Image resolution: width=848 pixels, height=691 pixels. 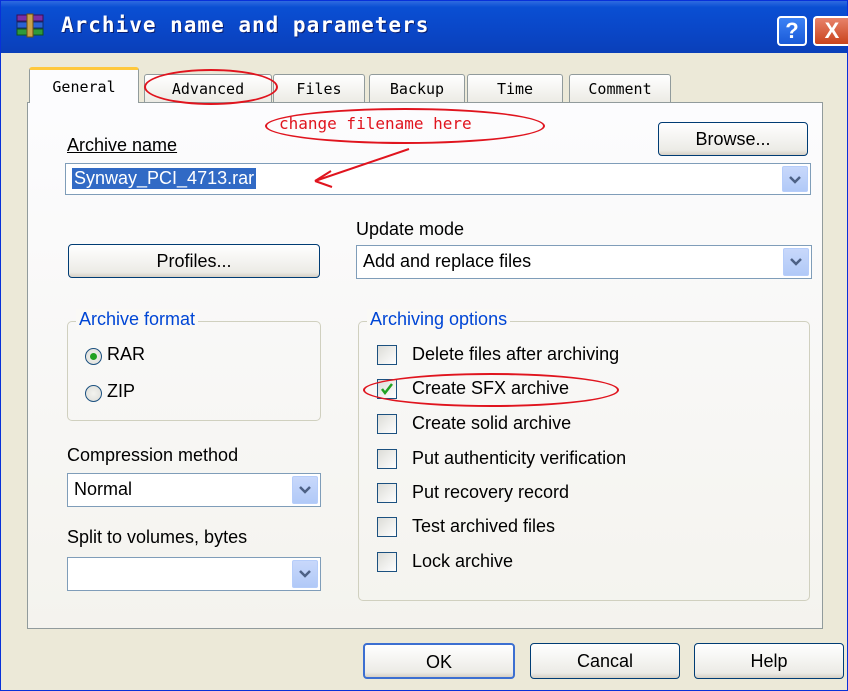 I want to click on annotation-note: change filename here, so click(x=375, y=123).